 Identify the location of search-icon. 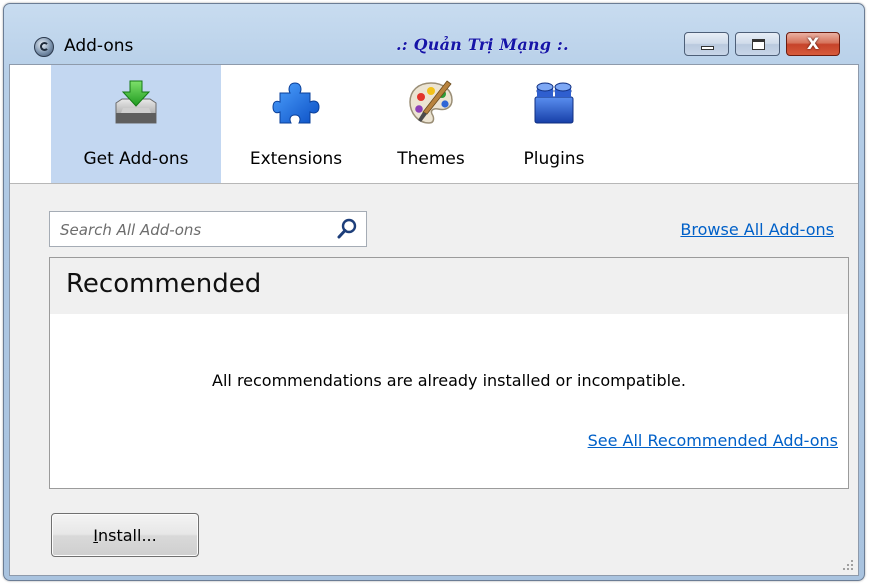
(347, 229).